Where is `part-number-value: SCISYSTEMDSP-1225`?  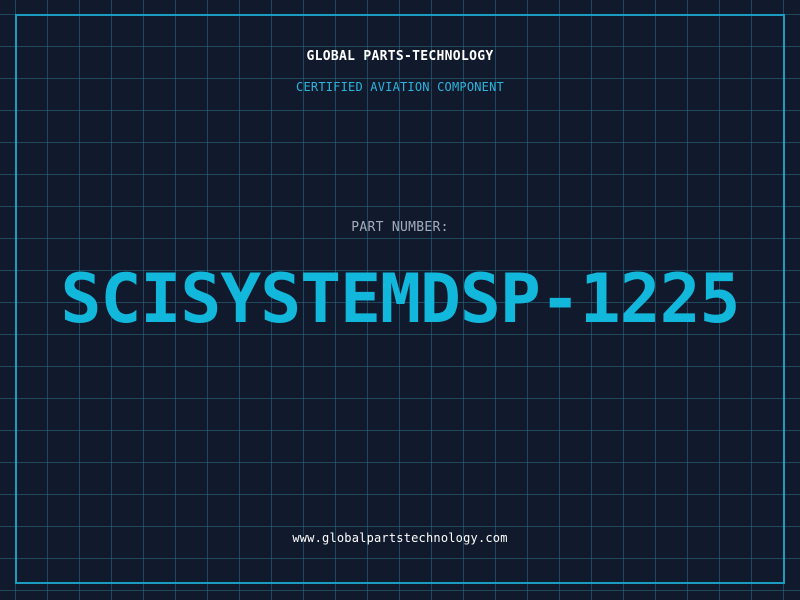
part-number-value: SCISYSTEMDSP-1225 is located at coordinates (400, 299).